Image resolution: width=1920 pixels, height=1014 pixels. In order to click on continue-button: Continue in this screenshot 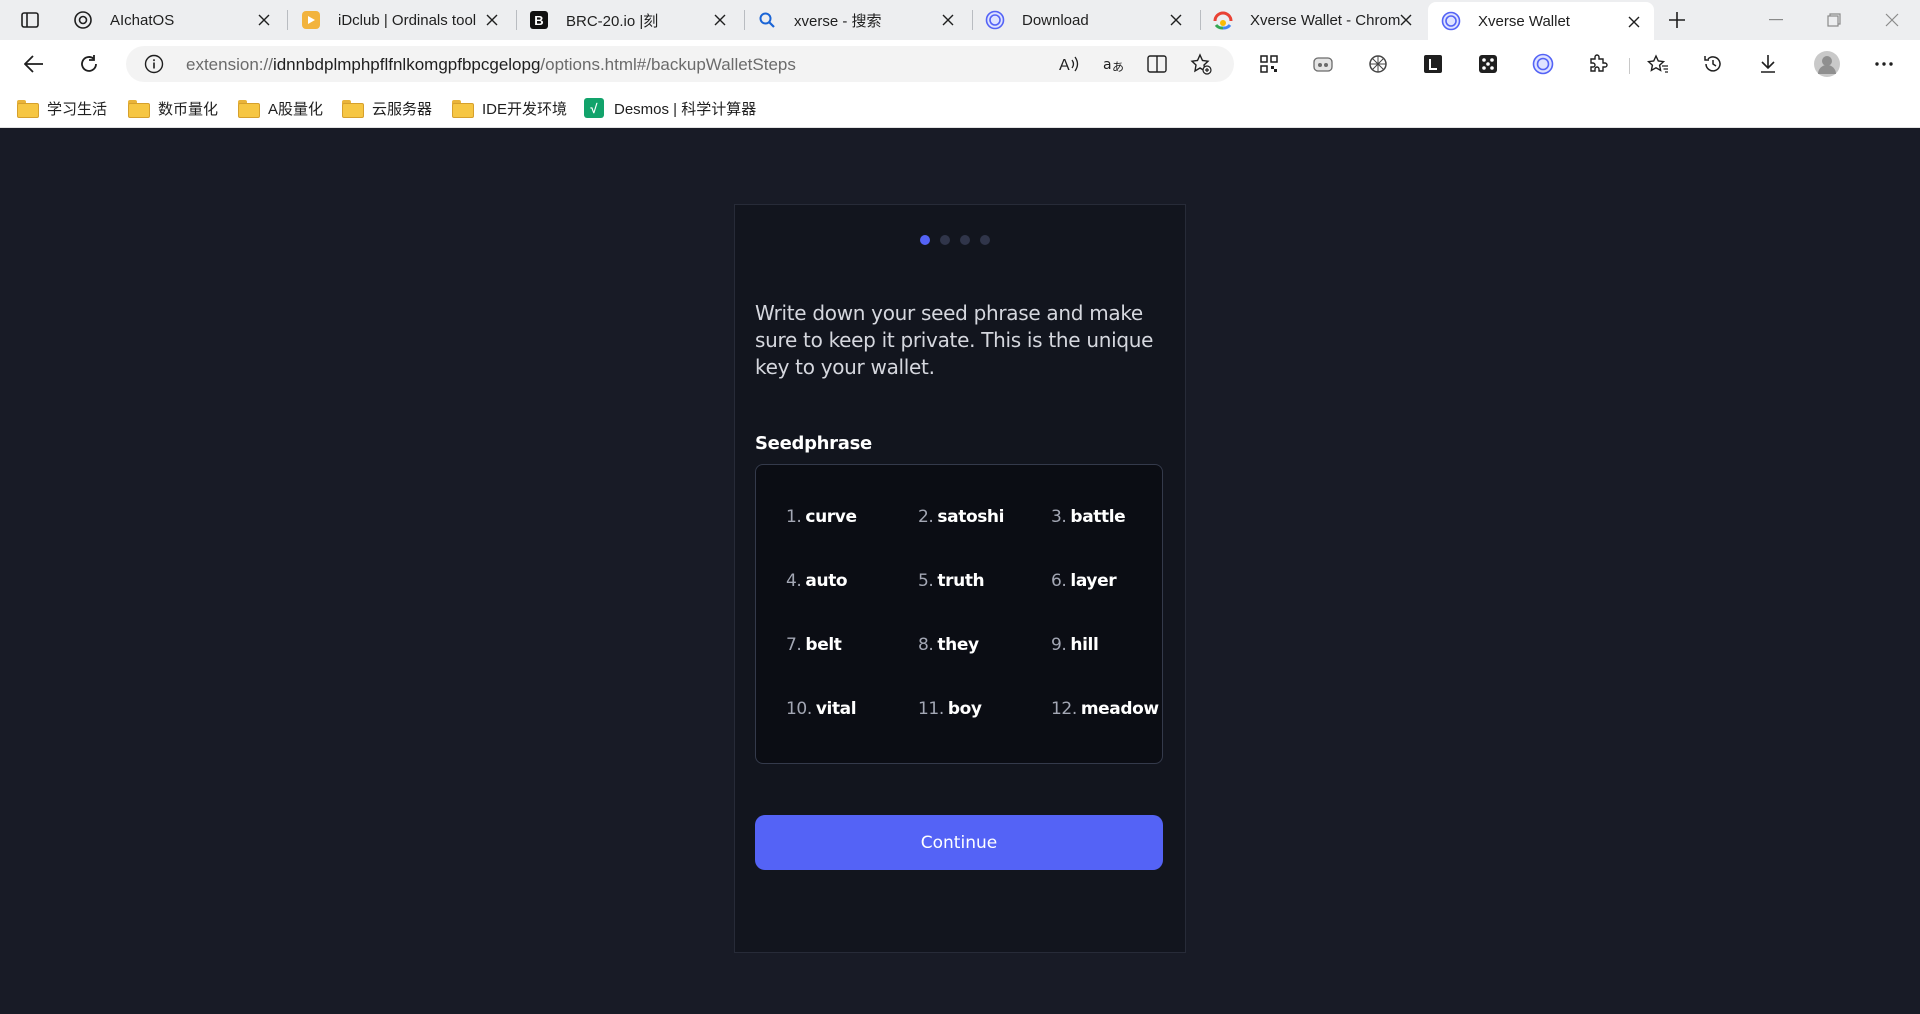, I will do `click(959, 842)`.